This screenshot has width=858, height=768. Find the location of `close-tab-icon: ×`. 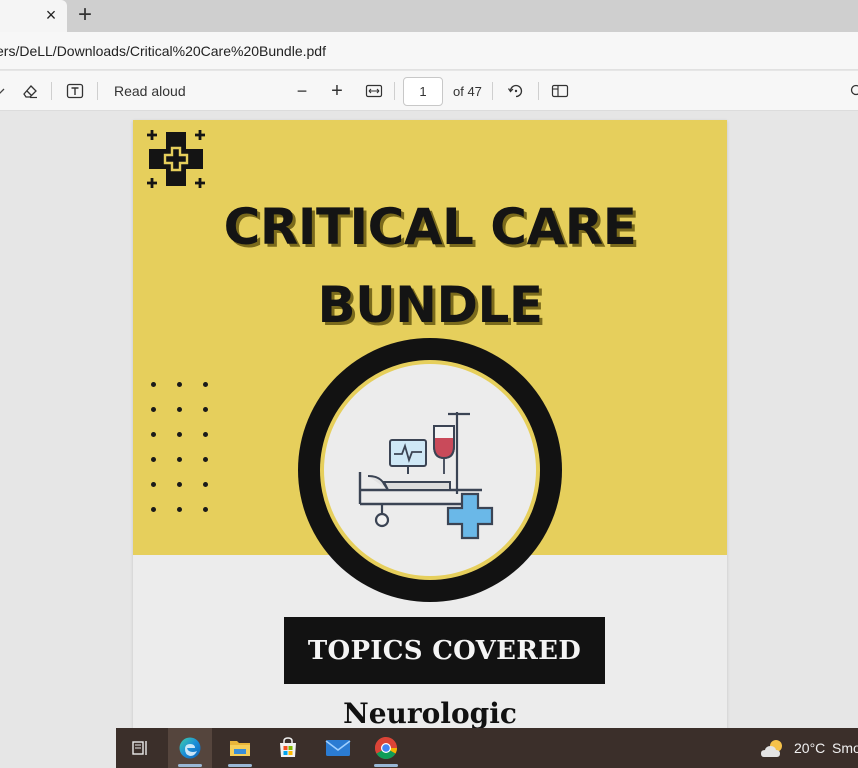

close-tab-icon: × is located at coordinates (51, 15).